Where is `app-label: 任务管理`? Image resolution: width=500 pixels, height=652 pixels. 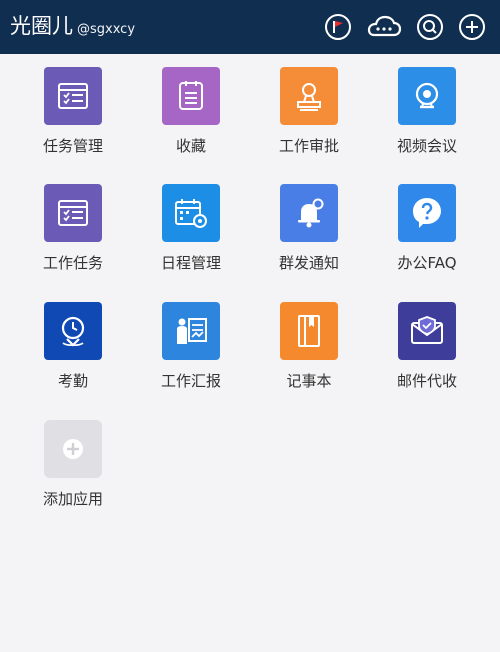
app-label: 任务管理 is located at coordinates (72, 146).